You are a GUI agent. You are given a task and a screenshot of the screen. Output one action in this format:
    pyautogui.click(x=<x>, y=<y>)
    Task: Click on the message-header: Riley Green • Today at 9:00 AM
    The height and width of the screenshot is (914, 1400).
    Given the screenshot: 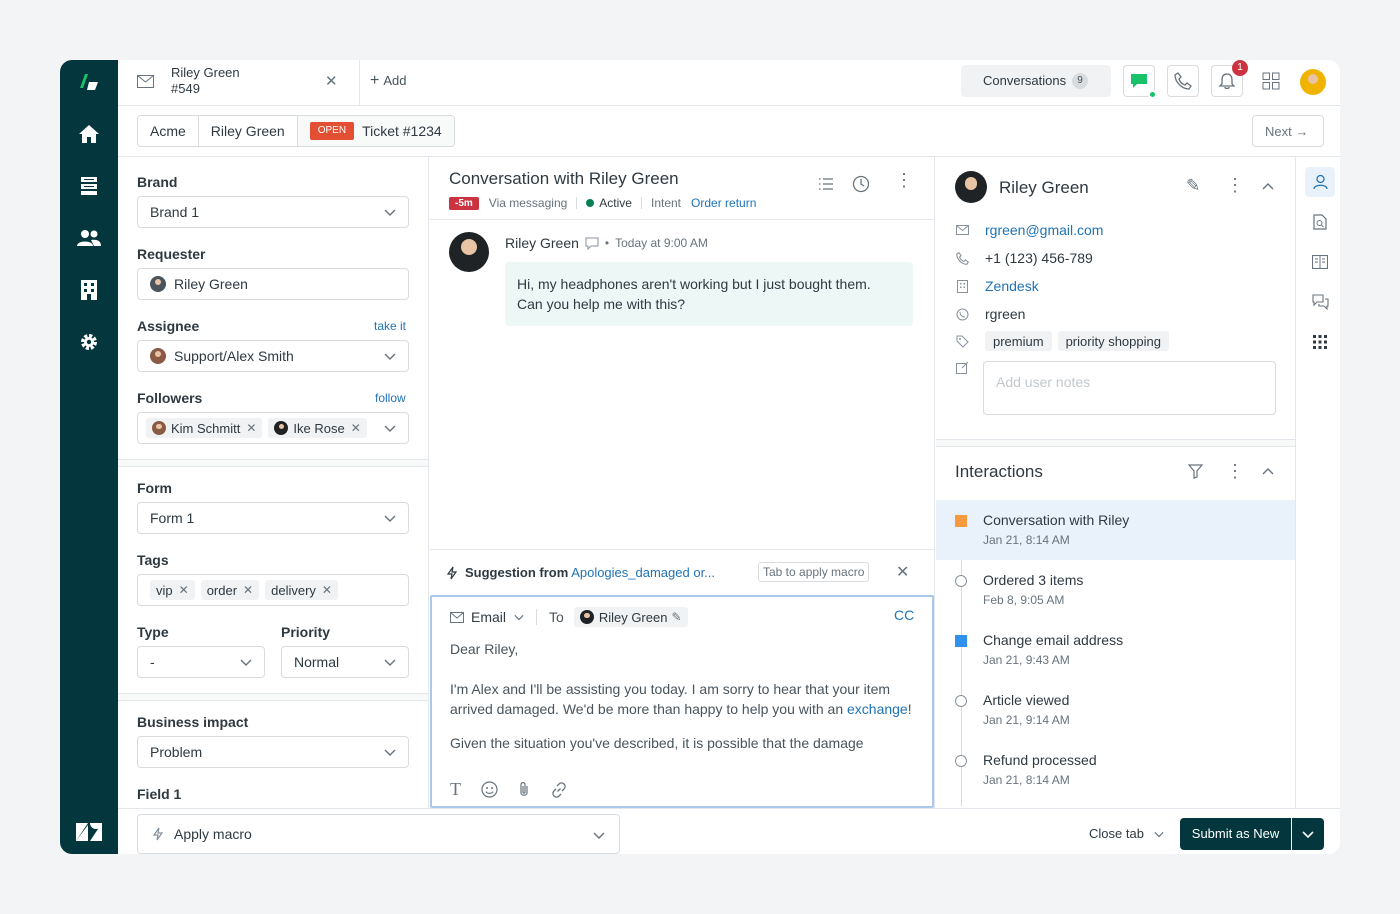 What is the action you would take?
    pyautogui.click(x=606, y=243)
    